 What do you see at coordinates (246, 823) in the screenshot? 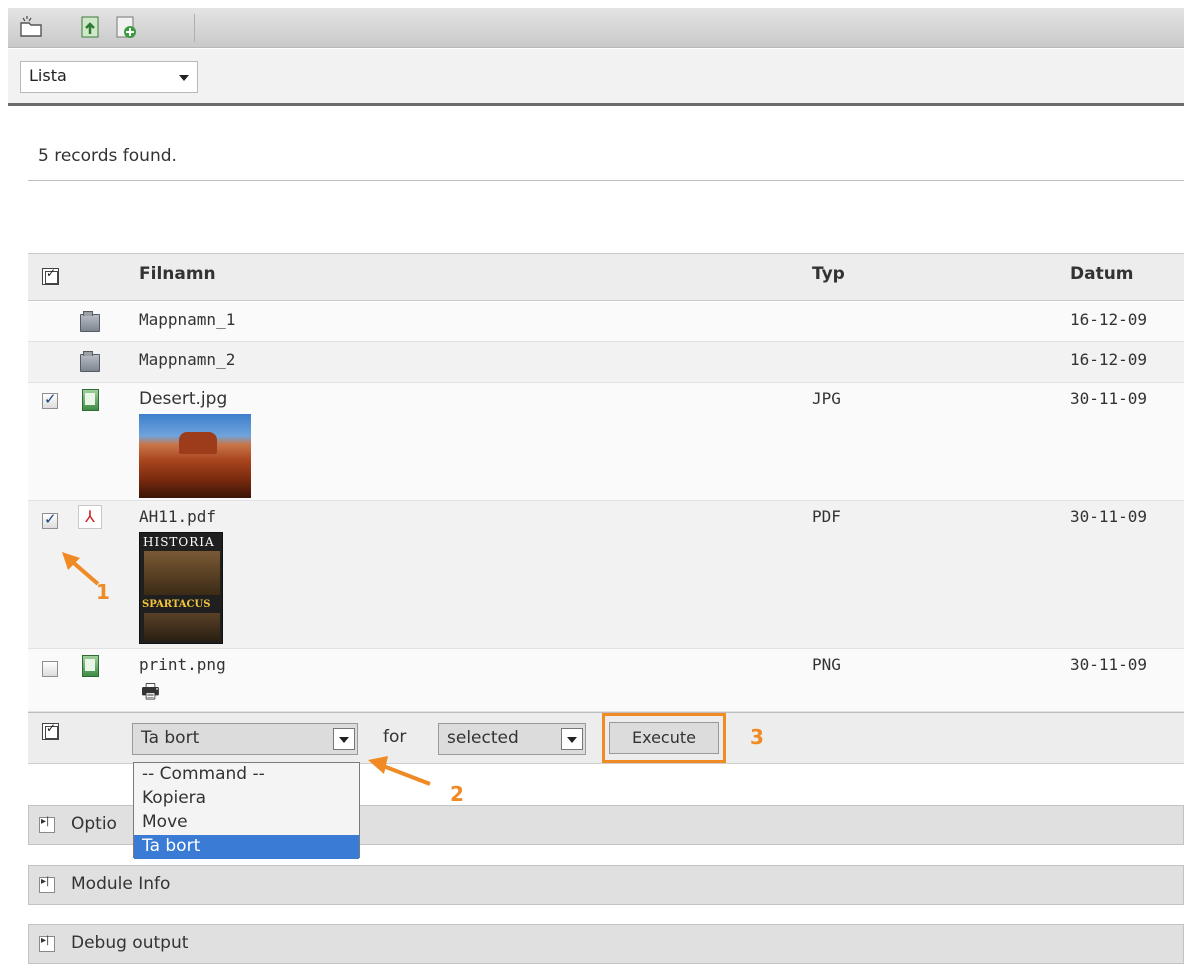
I see `command-option: Move` at bounding box center [246, 823].